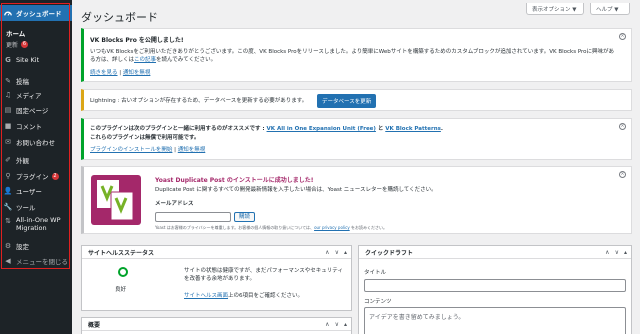 This screenshot has width=640, height=334. What do you see at coordinates (22, 247) in the screenshot?
I see `menu-settings-label: 設定` at bounding box center [22, 247].